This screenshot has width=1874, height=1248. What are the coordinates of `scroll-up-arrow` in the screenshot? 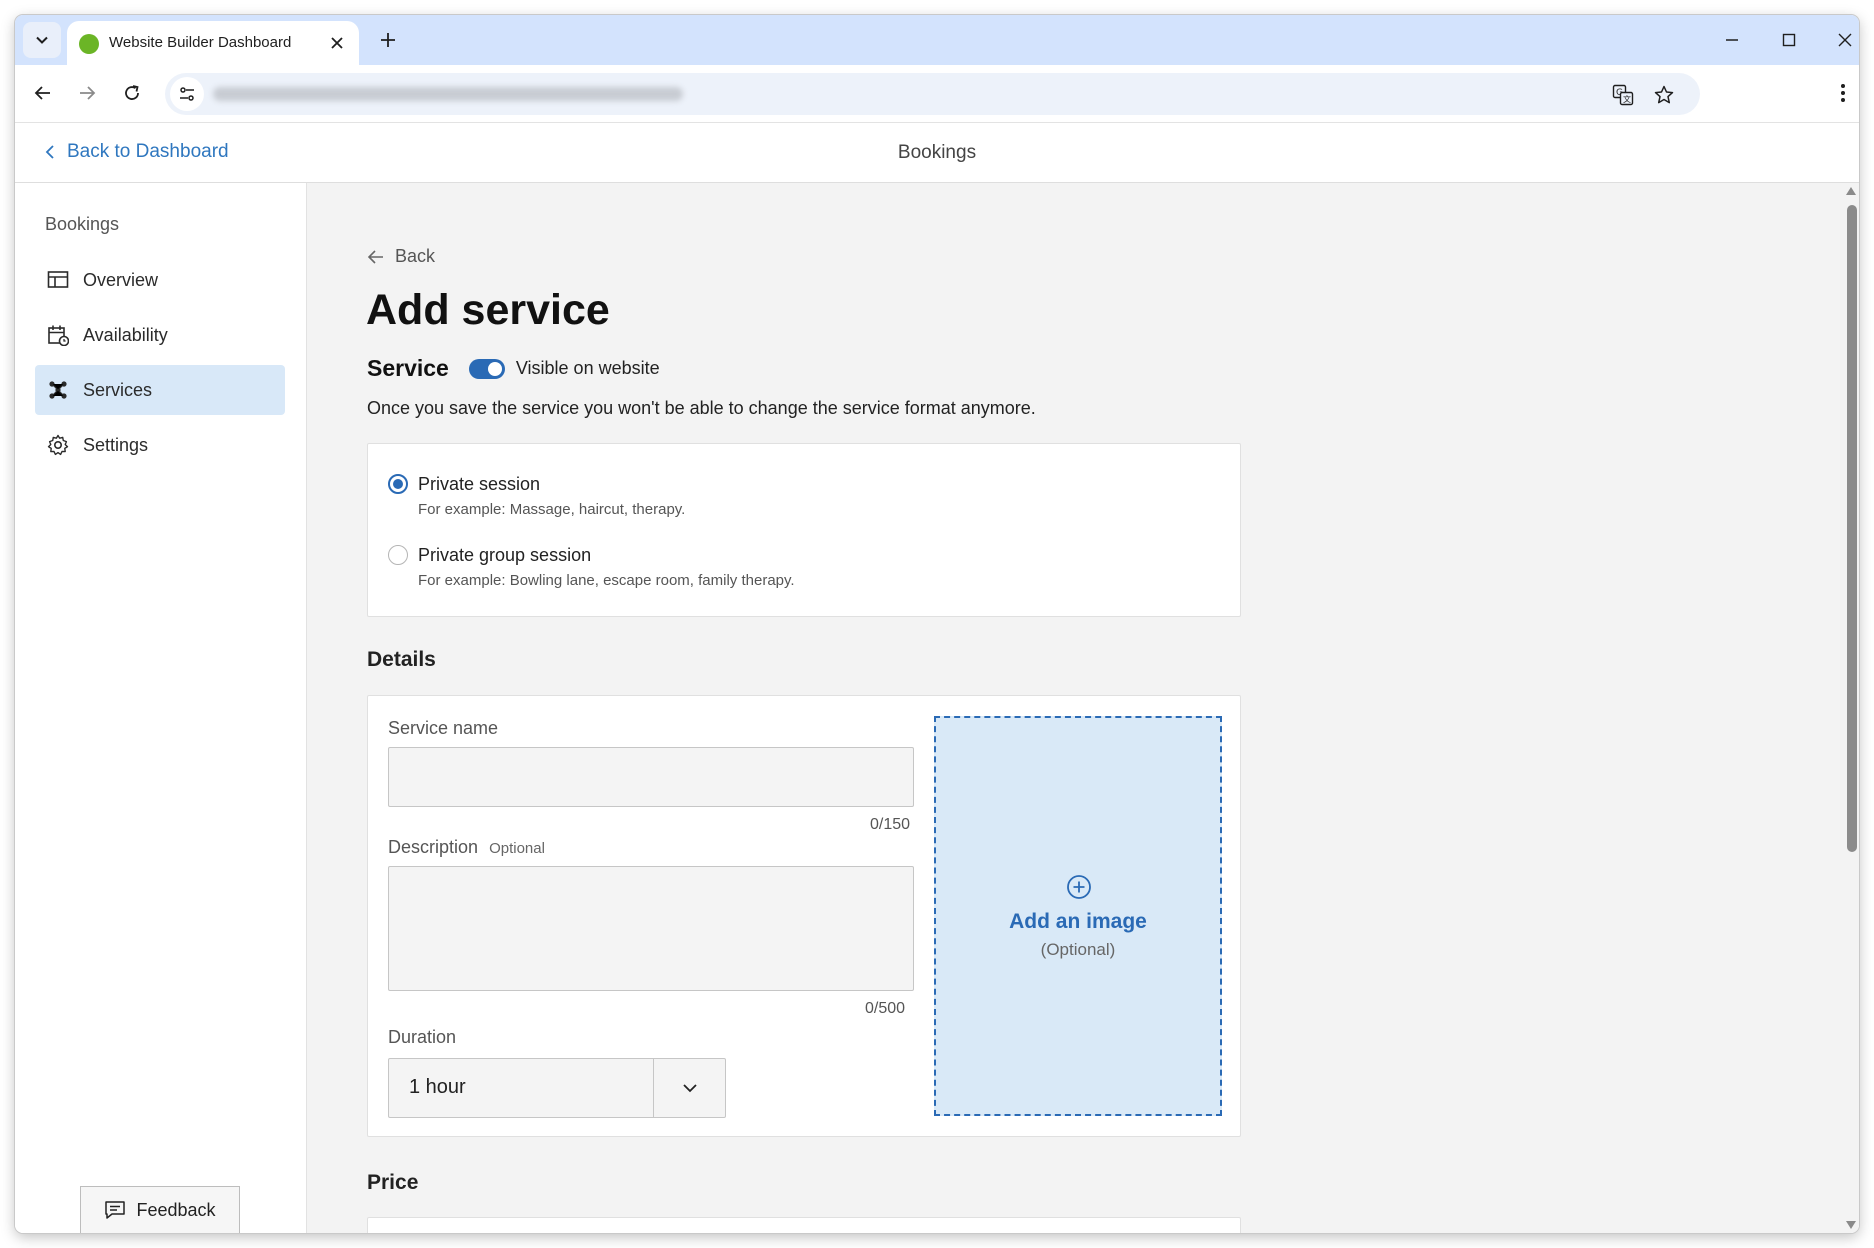 It's located at (1851, 191).